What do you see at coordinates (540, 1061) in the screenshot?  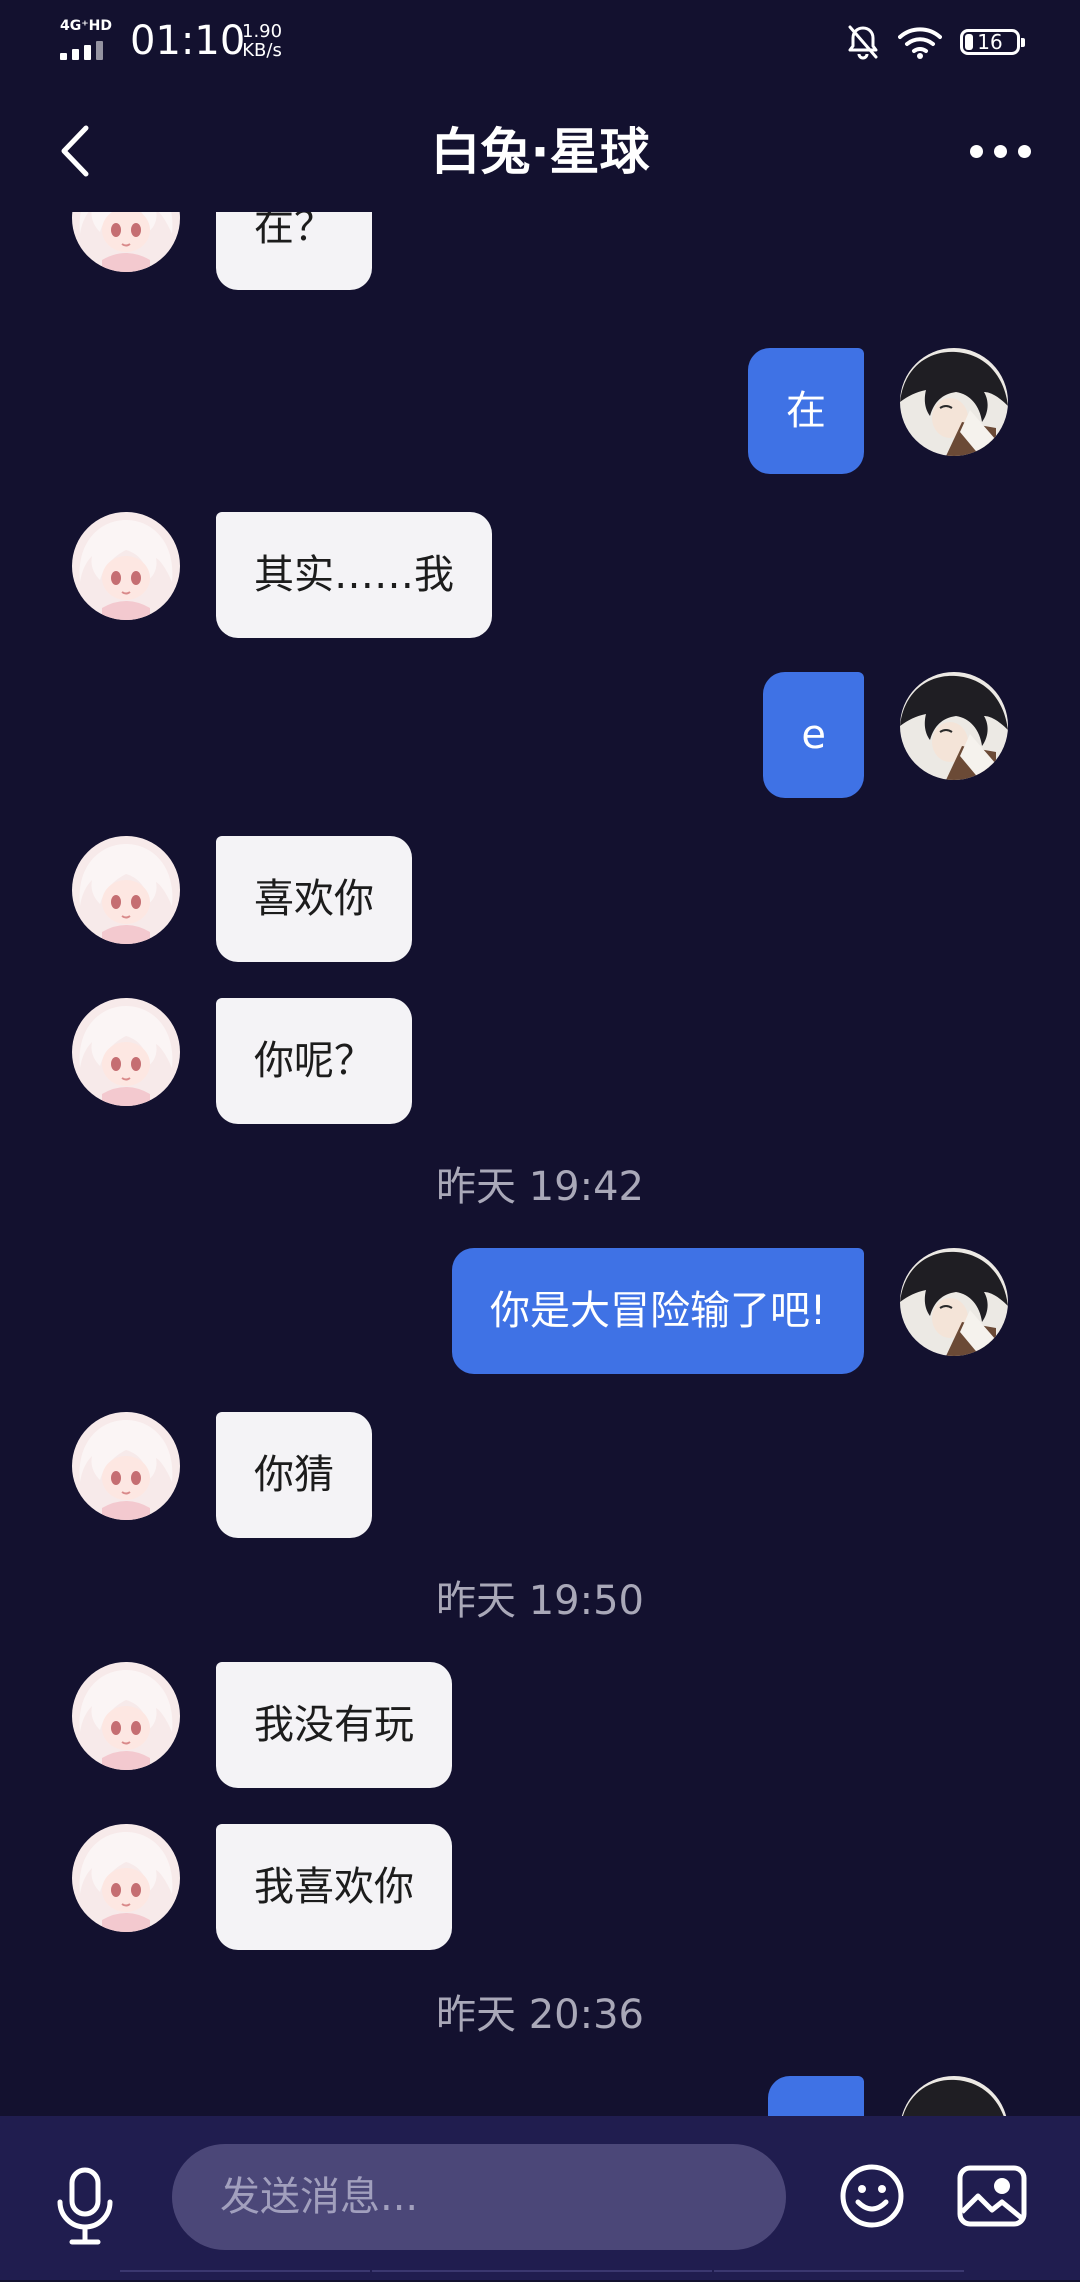 I see `message-incoming: 你呢？` at bounding box center [540, 1061].